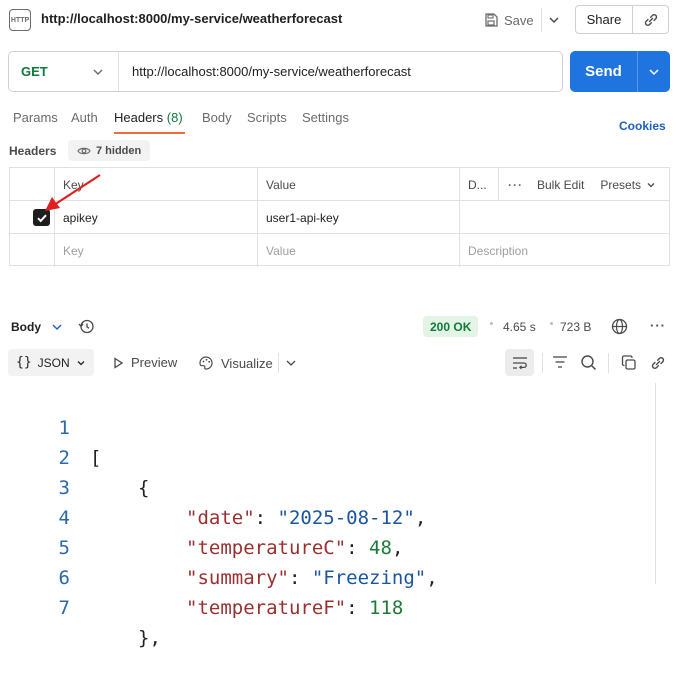 Image resolution: width=686 pixels, height=683 pixels. What do you see at coordinates (73, 192) in the screenshot?
I see `annotation-arrow` at bounding box center [73, 192].